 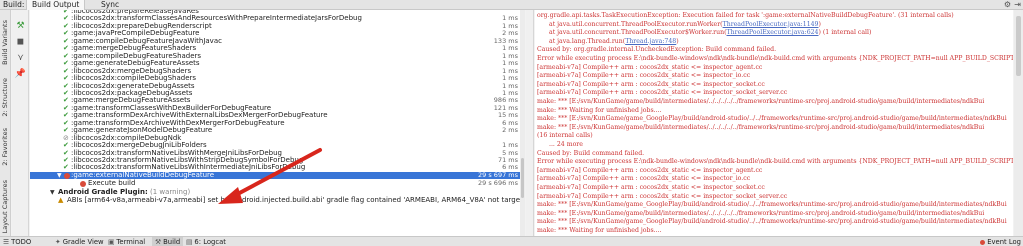 I want to click on build-toolbar: ⚒ ◼ ⋎ 📌, so click(x=20, y=123).